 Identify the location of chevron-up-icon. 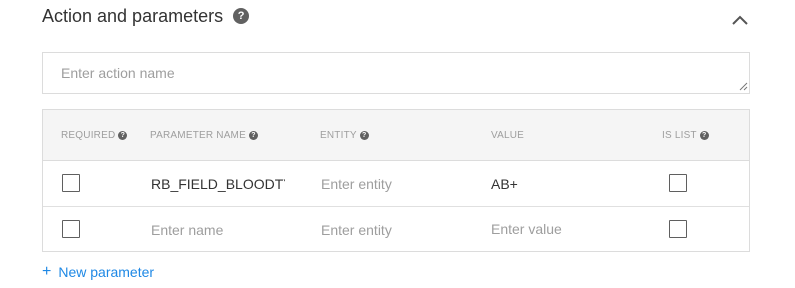
(740, 20).